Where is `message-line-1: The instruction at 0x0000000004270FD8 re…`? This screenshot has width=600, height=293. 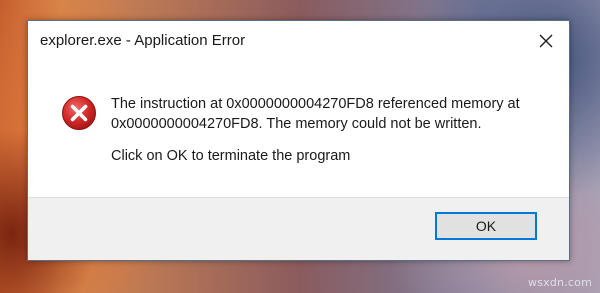
message-line-1: The instruction at 0x0000000004270FD8 re… is located at coordinates (315, 104).